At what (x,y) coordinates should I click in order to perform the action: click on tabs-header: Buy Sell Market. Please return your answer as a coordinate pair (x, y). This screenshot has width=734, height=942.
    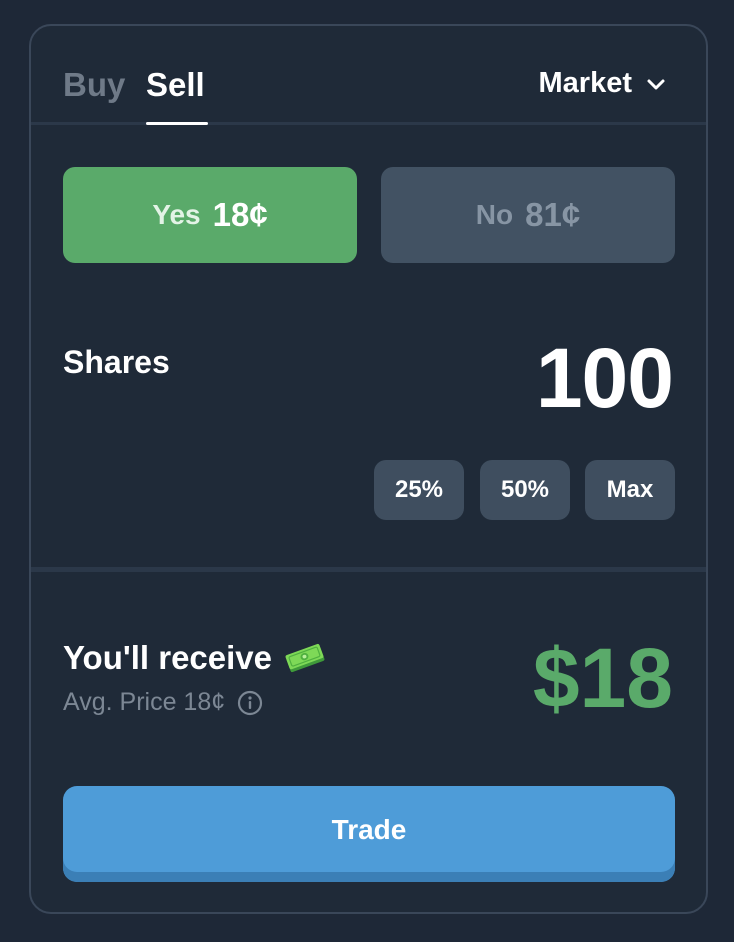
    Looking at the image, I should click on (368, 75).